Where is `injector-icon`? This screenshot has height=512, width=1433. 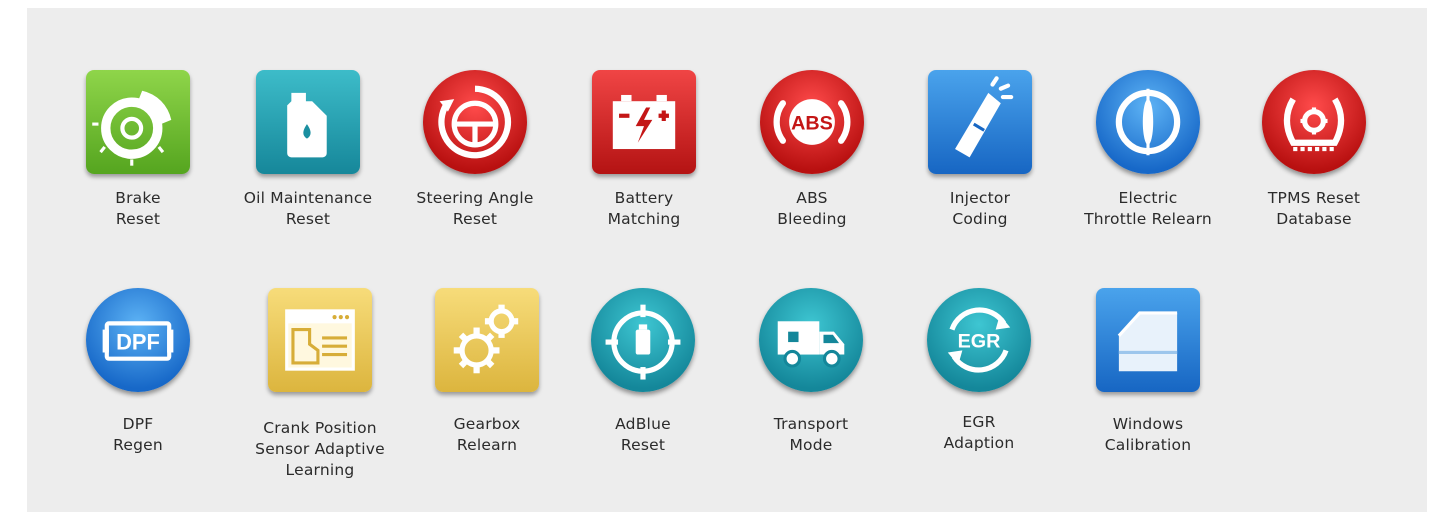
injector-icon is located at coordinates (980, 122).